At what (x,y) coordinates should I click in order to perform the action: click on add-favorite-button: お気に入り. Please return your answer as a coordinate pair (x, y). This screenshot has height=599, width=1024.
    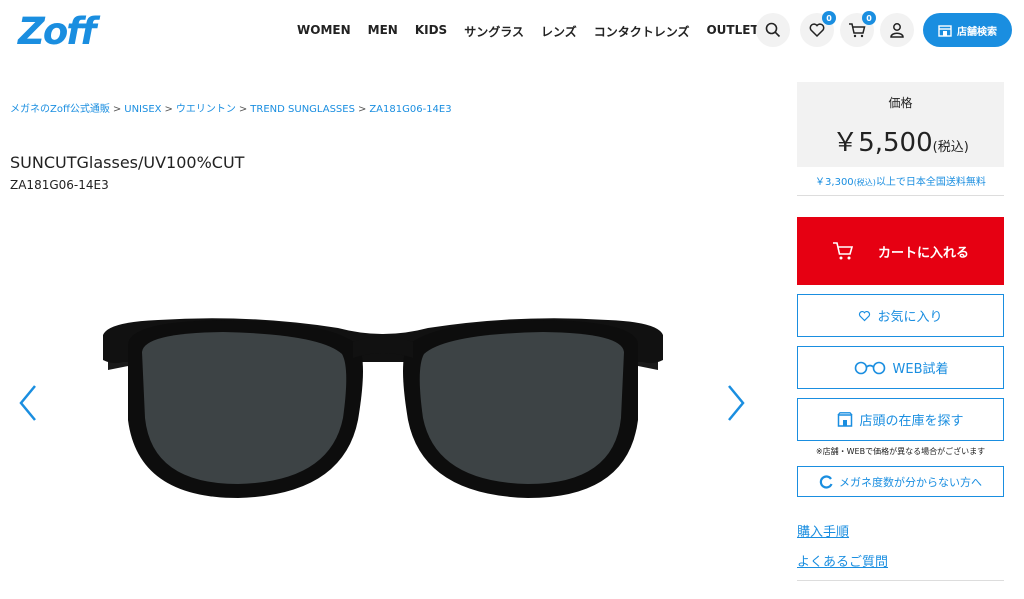
    Looking at the image, I should click on (900, 315).